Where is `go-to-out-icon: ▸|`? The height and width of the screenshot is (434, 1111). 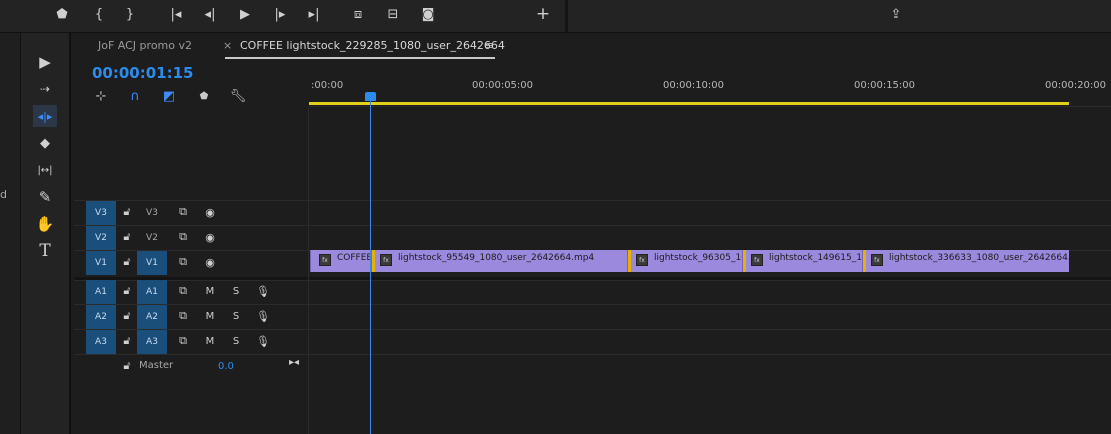 go-to-out-icon: ▸| is located at coordinates (314, 14).